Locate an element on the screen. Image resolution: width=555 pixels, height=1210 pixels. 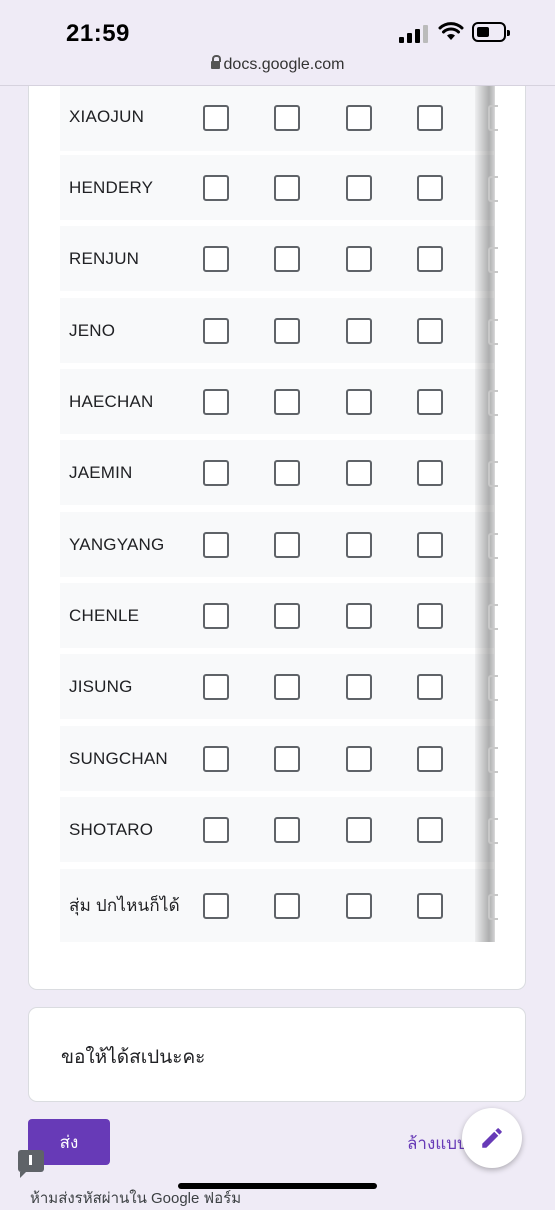
grid-row-label: XIAOJUN is located at coordinates (107, 116).